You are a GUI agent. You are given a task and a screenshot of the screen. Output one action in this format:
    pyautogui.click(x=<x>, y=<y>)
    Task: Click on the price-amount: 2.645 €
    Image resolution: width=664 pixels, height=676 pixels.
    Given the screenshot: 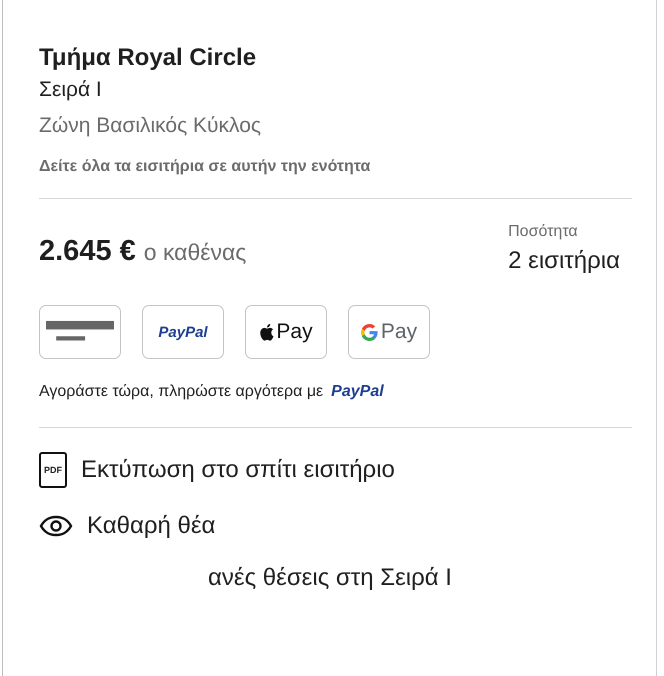 What is the action you would take?
    pyautogui.click(x=87, y=251)
    